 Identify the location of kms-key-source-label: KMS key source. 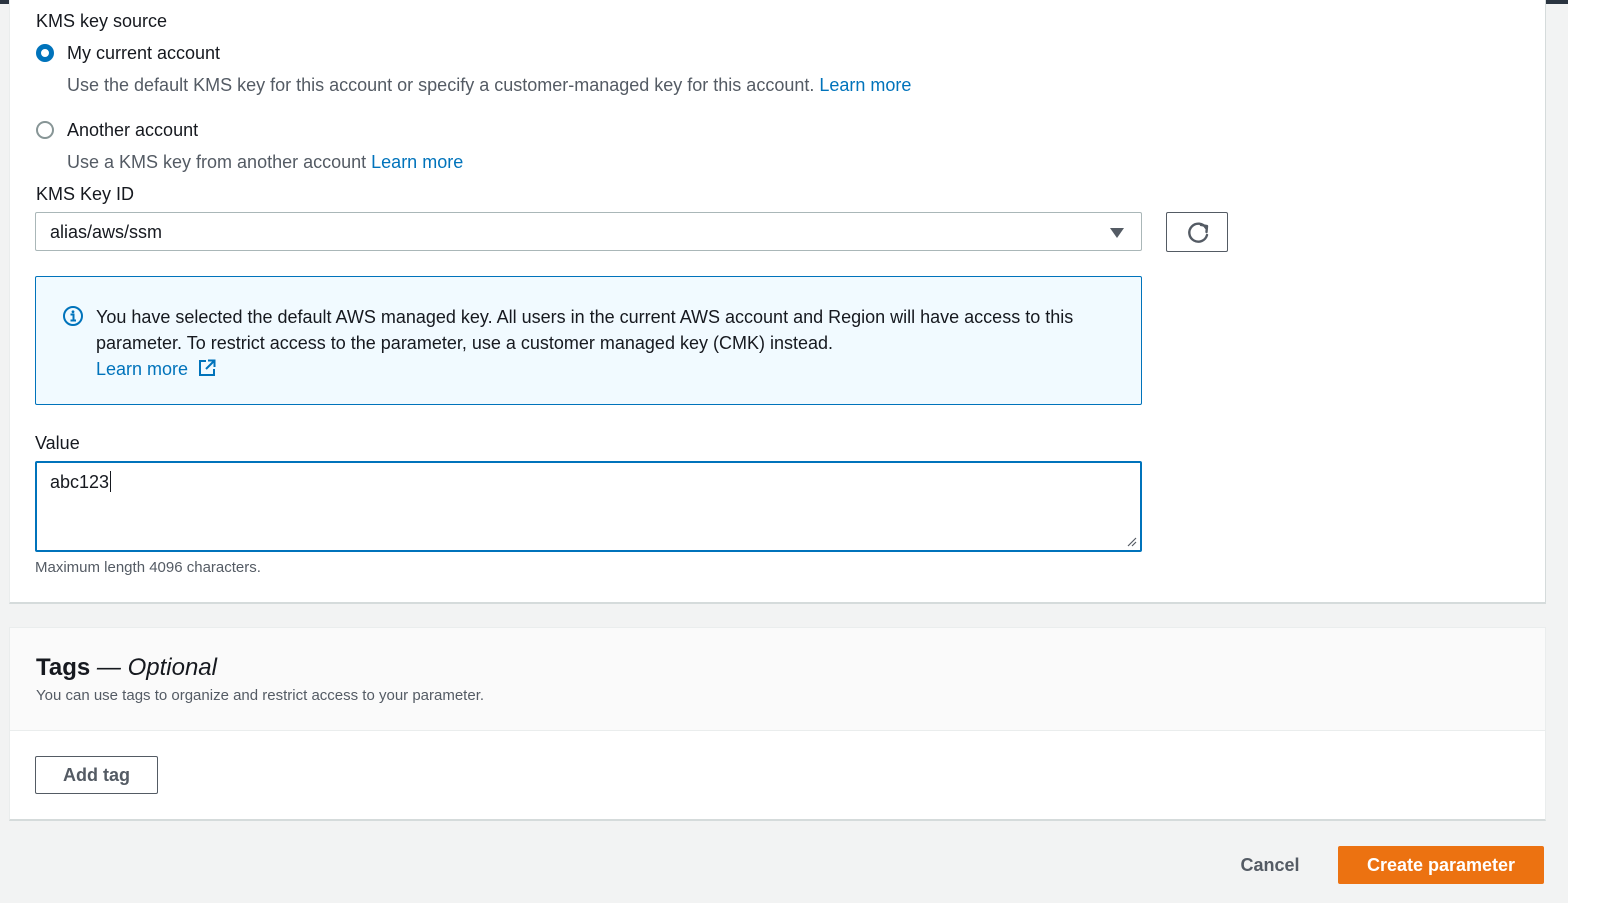
(102, 21).